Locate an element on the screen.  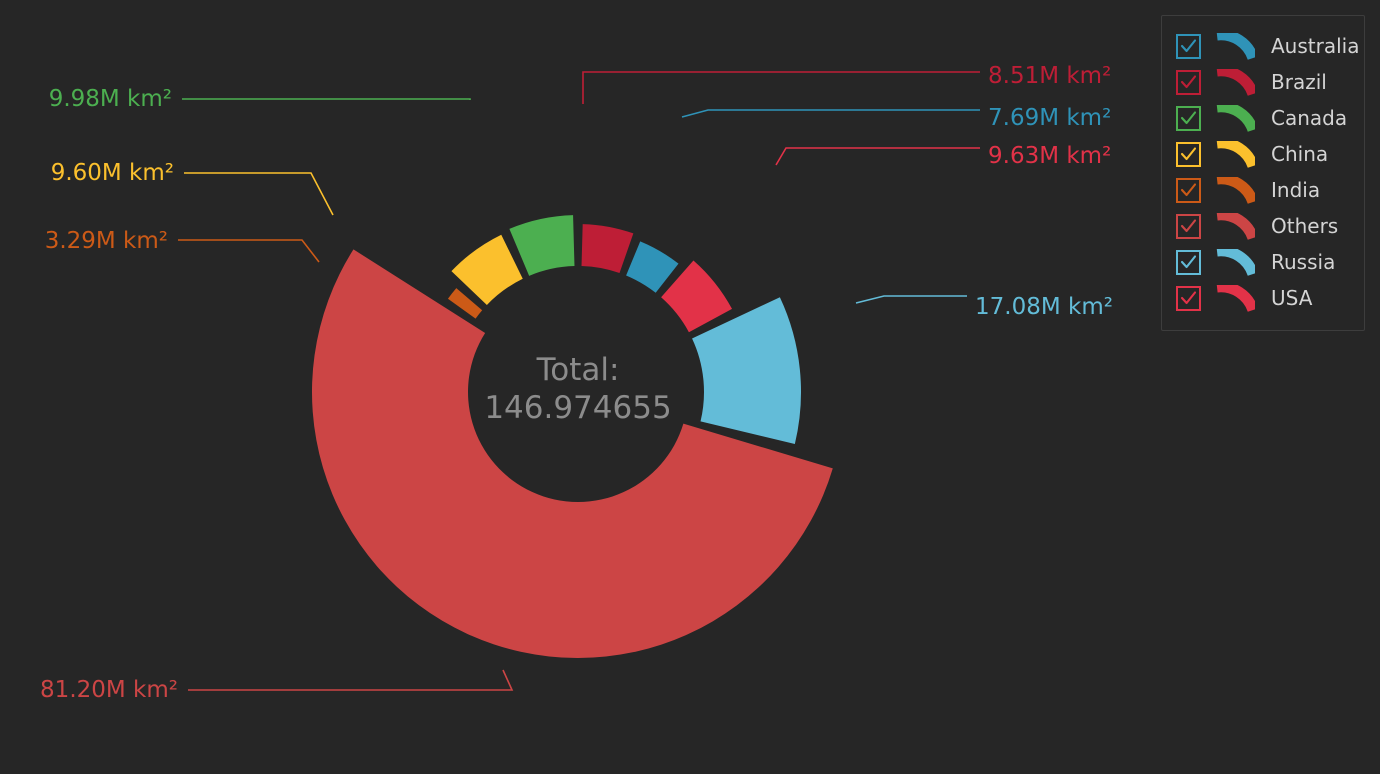
pie-slice-canada is located at coordinates (542, 245).